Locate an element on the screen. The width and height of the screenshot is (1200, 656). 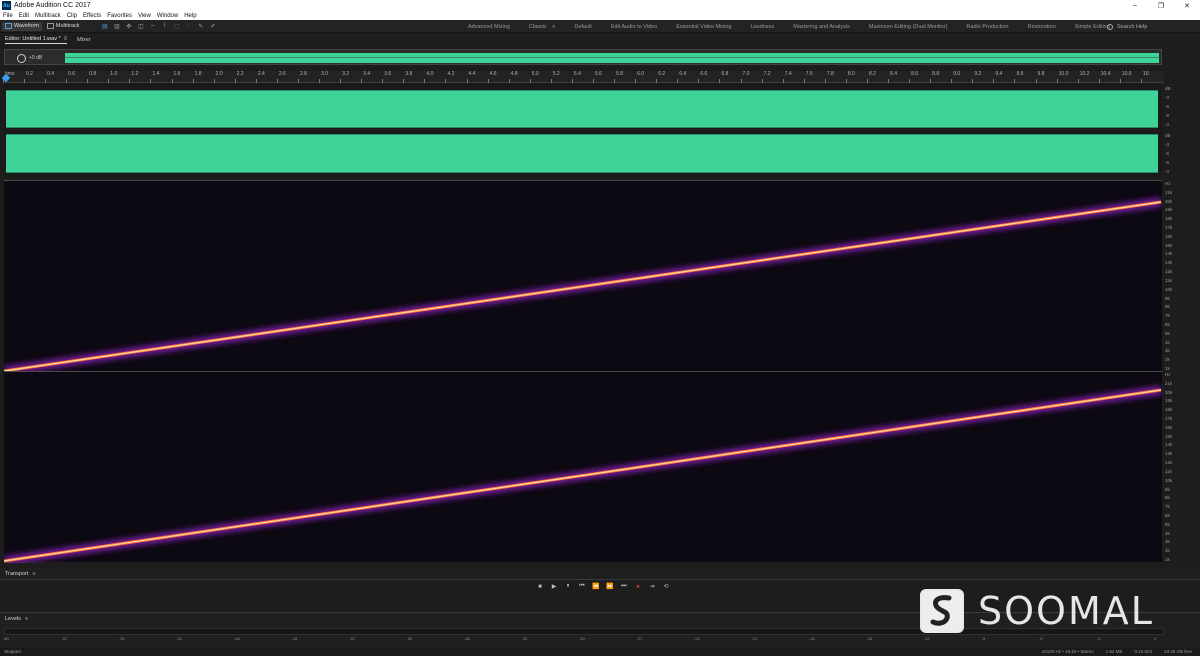
workspace-loudness: Loudness is located at coordinates (762, 27).